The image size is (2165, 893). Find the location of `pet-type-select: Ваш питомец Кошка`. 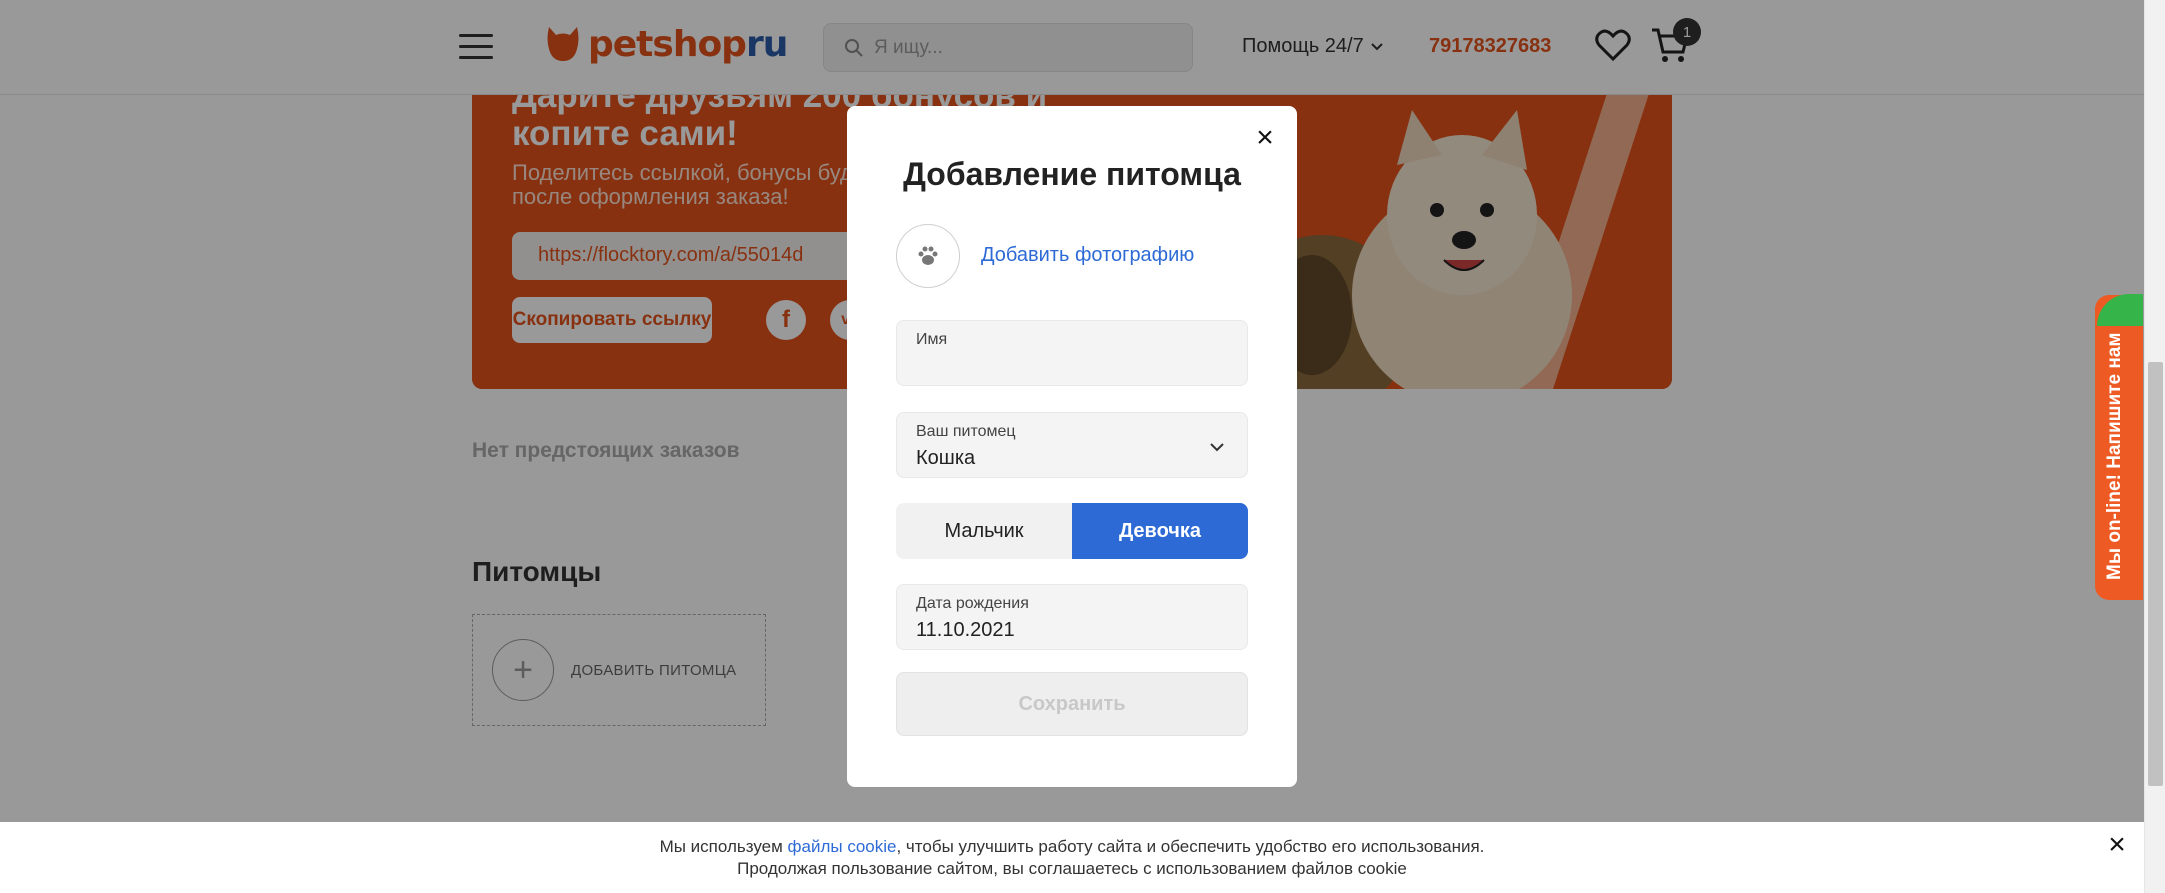

pet-type-select: Ваш питомец Кошка is located at coordinates (1072, 445).